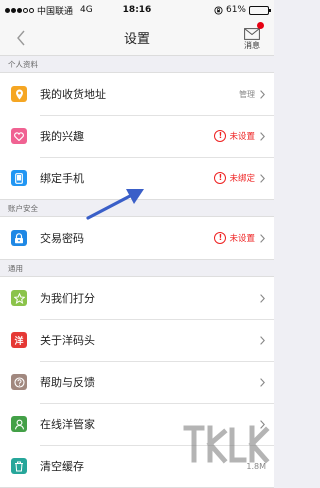 The width and height of the screenshot is (320, 488). What do you see at coordinates (137, 340) in the screenshot?
I see `row-about: 洋 关于洋码头` at bounding box center [137, 340].